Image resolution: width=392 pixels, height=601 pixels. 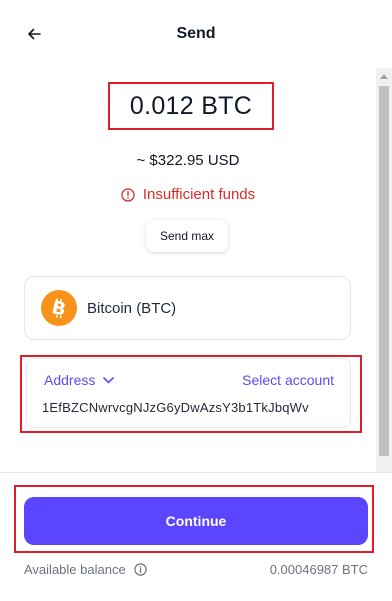 What do you see at coordinates (319, 569) in the screenshot?
I see `balance-value: 0.00046987 BTC` at bounding box center [319, 569].